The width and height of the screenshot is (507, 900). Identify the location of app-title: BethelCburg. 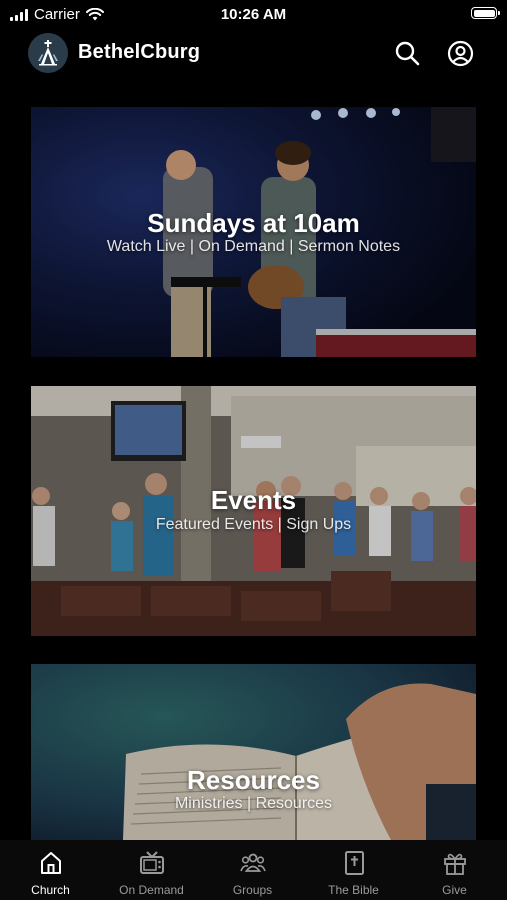
(139, 52).